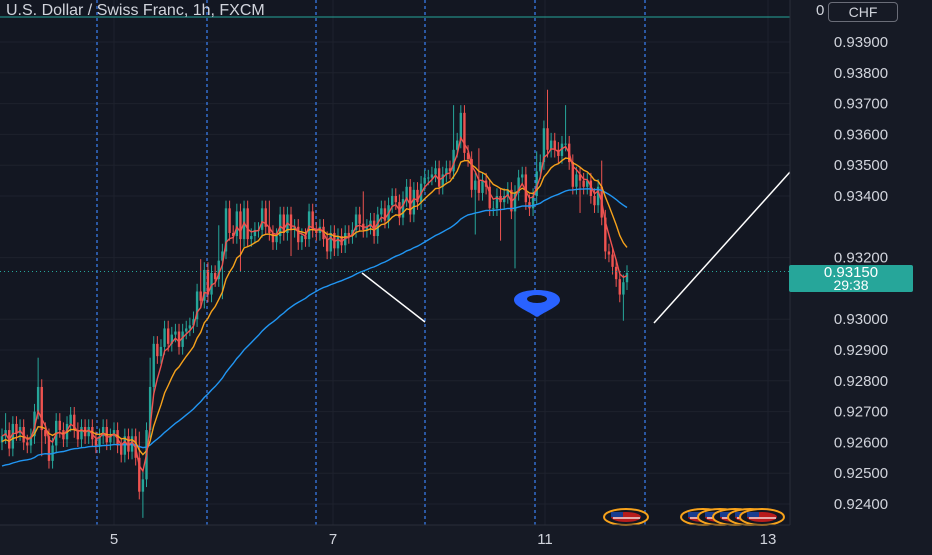 The height and width of the screenshot is (555, 932). I want to click on bar-countdown: 29:38, so click(851, 285).